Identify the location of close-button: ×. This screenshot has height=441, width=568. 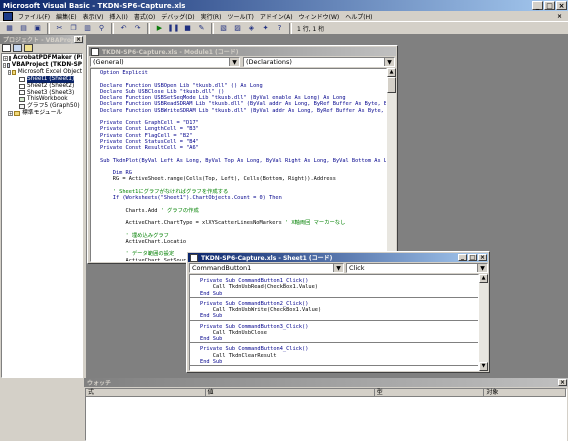
(561, 5).